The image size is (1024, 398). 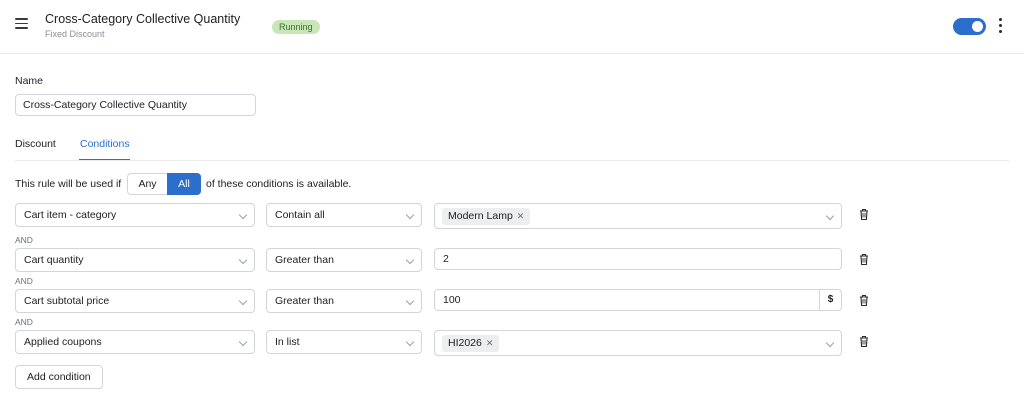 What do you see at coordinates (344, 215) in the screenshot?
I see `condition-operator-select: Contain all` at bounding box center [344, 215].